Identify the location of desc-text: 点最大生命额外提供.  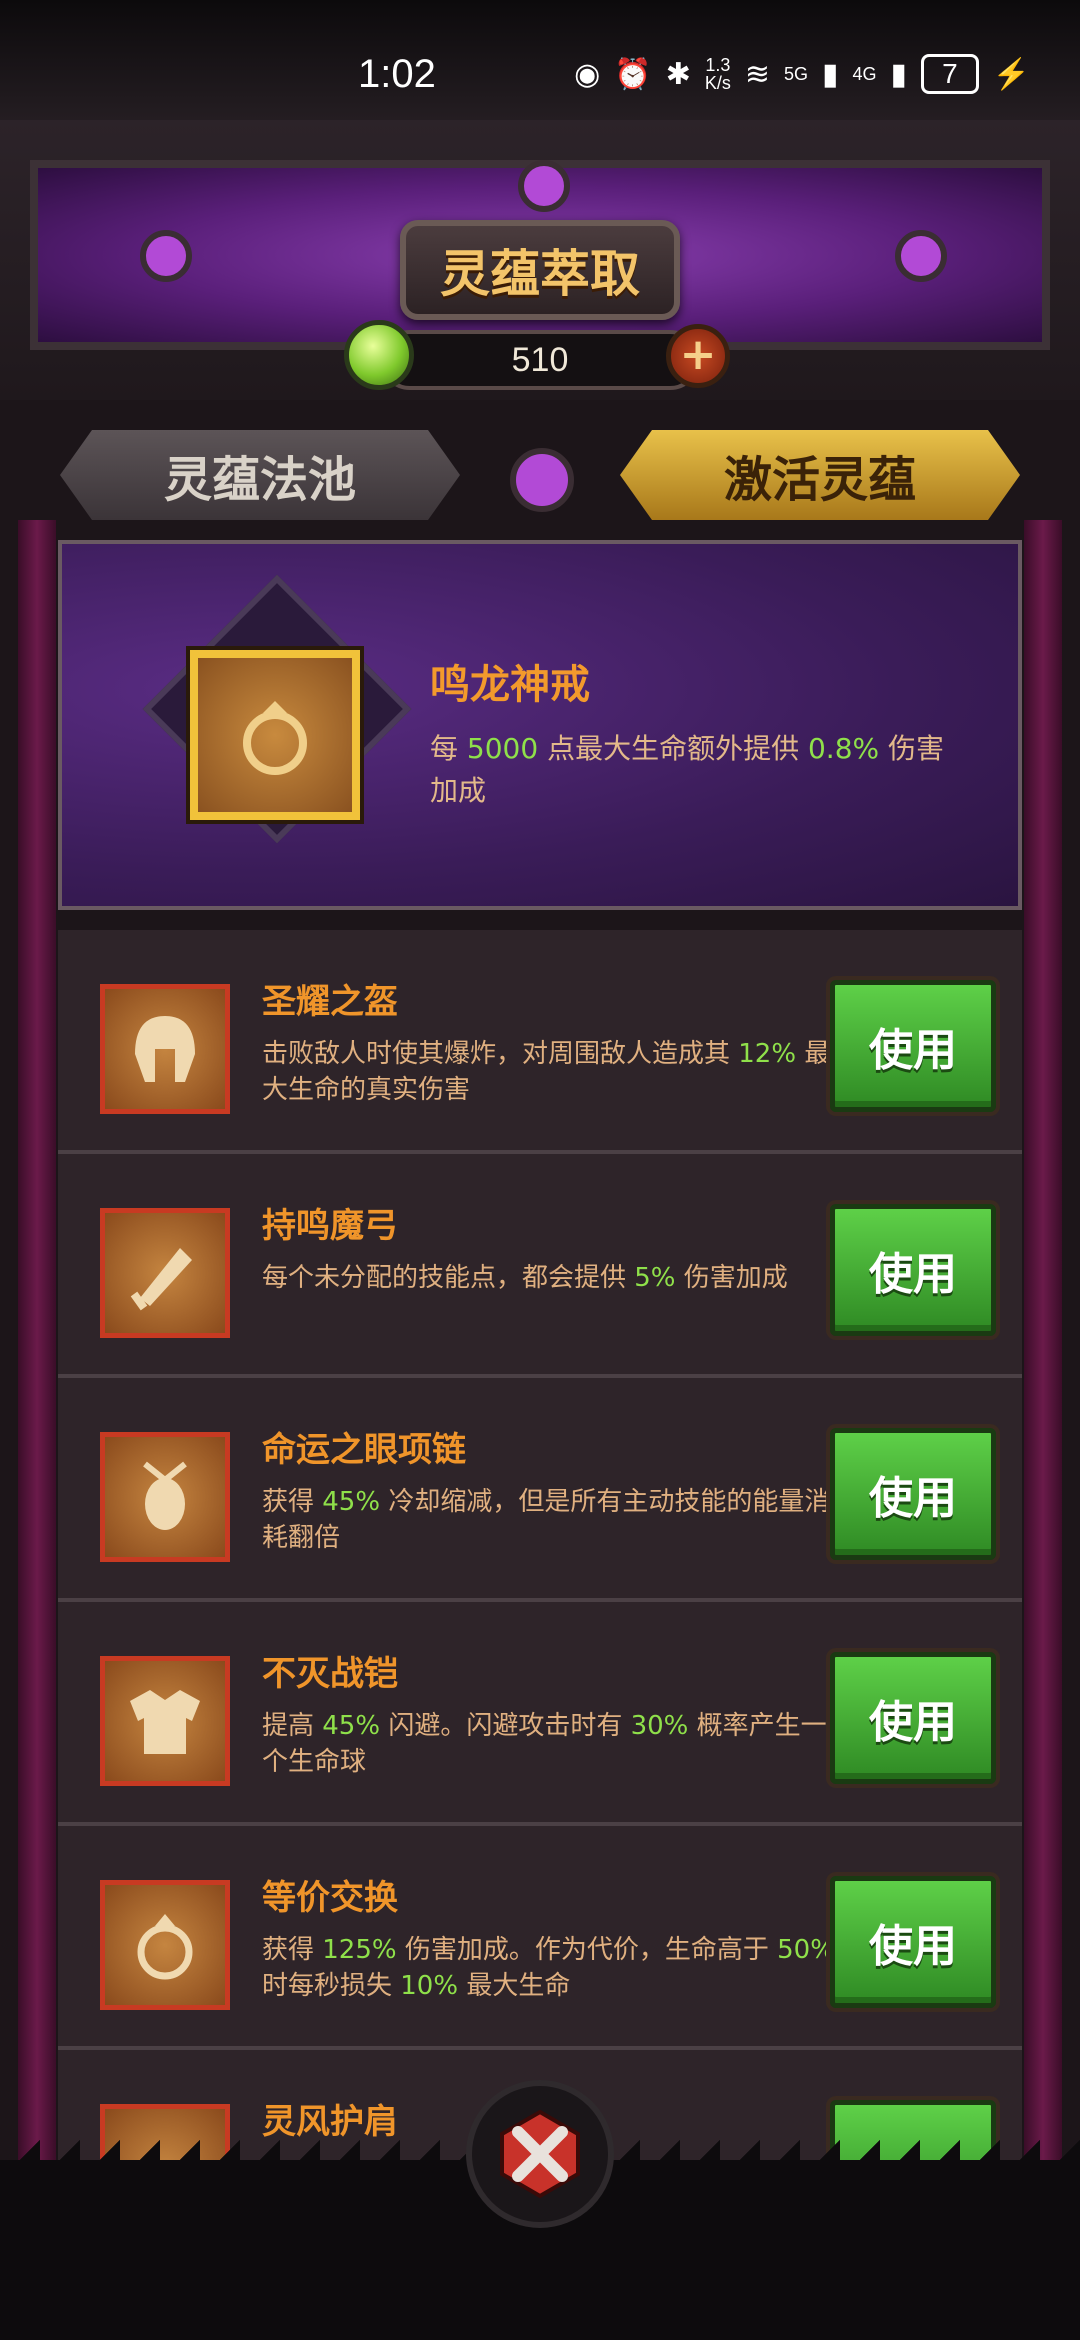
(673, 748).